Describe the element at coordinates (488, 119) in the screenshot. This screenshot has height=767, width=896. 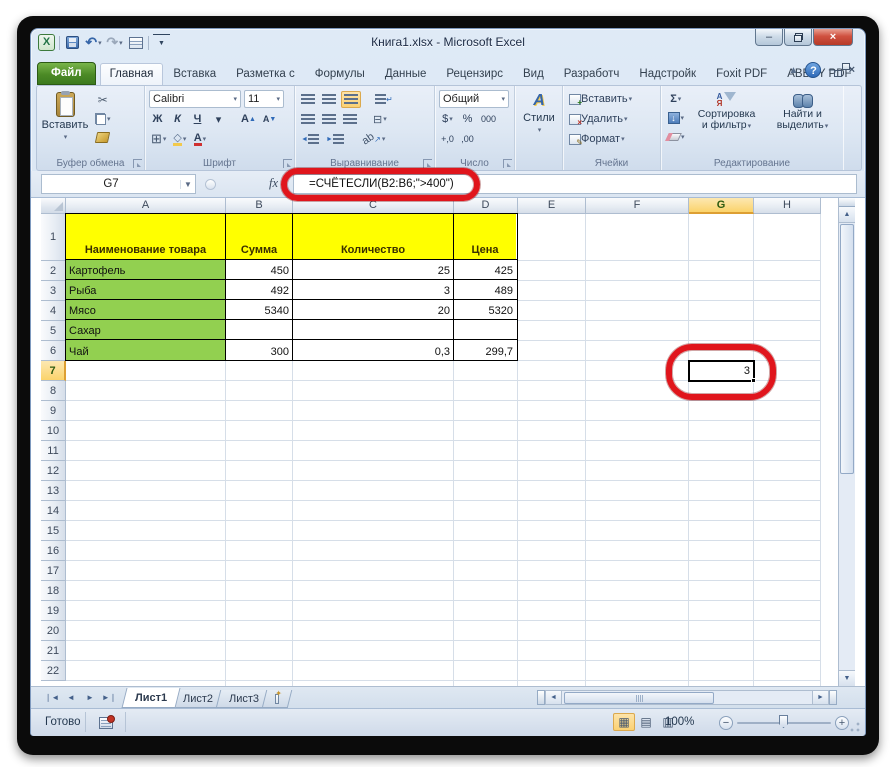
I see `comma-style-button: 000` at that location.